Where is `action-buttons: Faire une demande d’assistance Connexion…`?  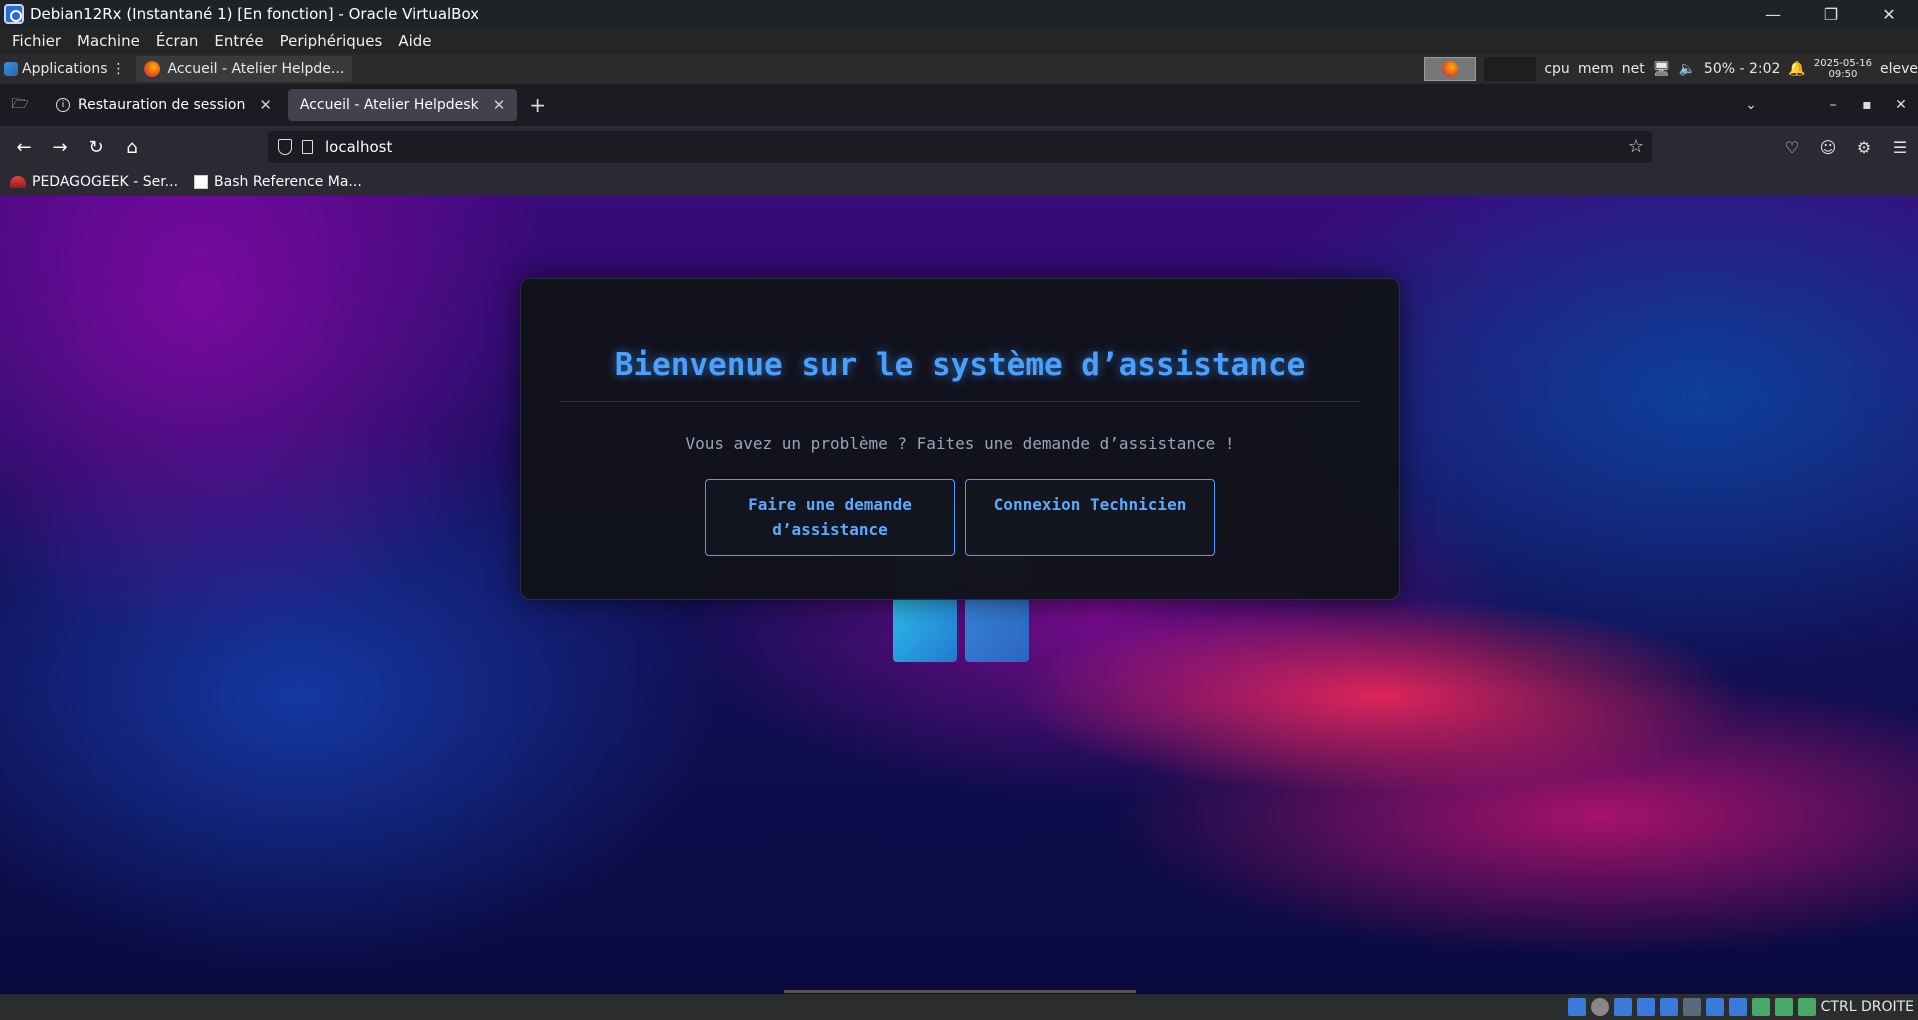
action-buttons: Faire une demande d’assistance Connexion… is located at coordinates (960, 517).